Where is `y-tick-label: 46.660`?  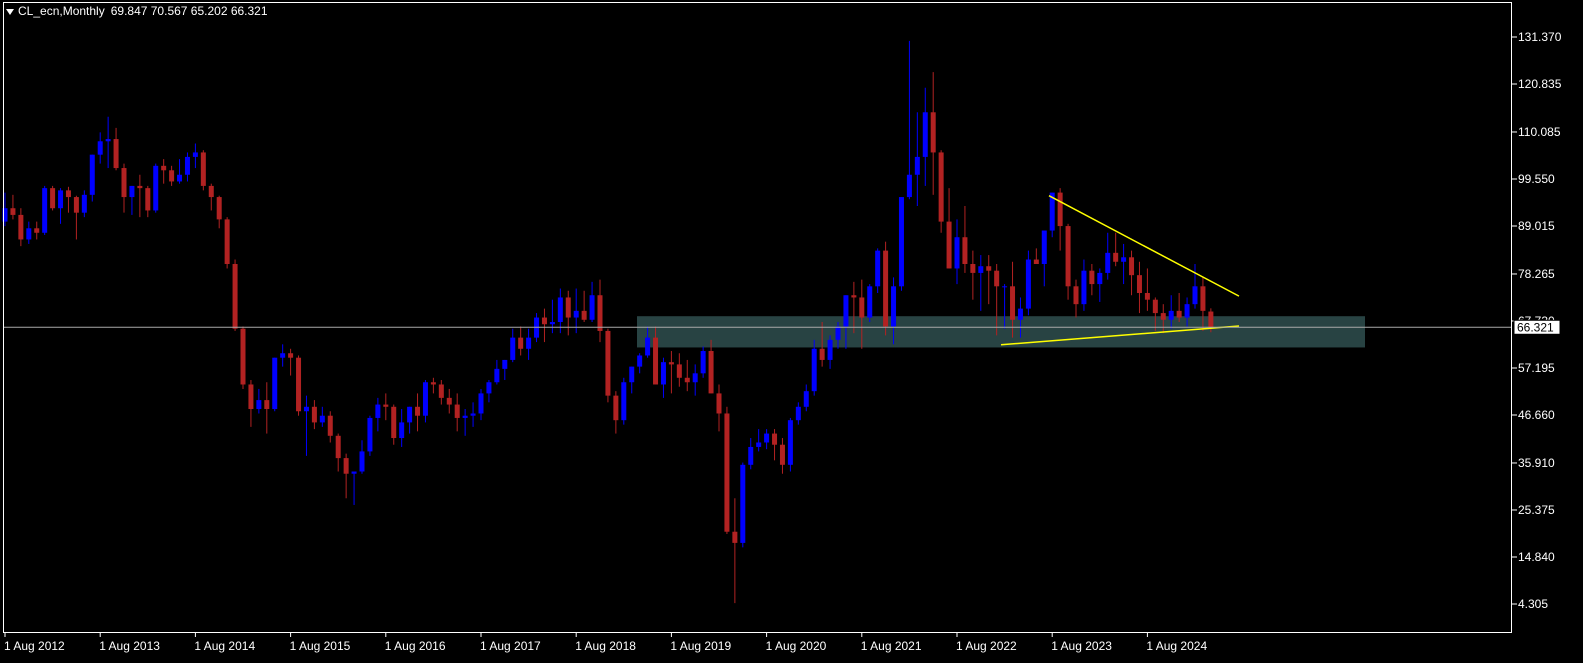
y-tick-label: 46.660 is located at coordinates (1536, 415).